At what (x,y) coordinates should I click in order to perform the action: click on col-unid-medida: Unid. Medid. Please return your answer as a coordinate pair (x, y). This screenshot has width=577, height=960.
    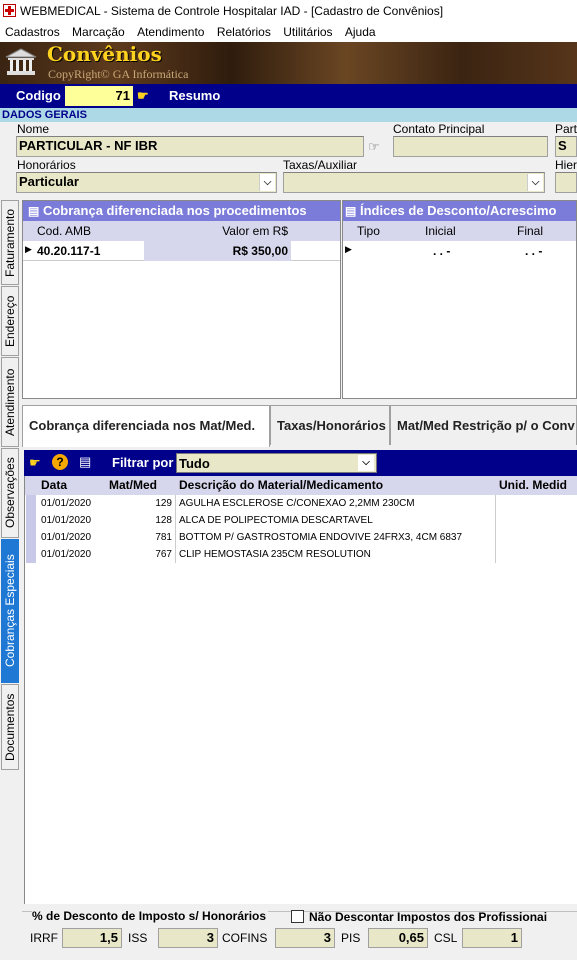
    Looking at the image, I should click on (533, 485).